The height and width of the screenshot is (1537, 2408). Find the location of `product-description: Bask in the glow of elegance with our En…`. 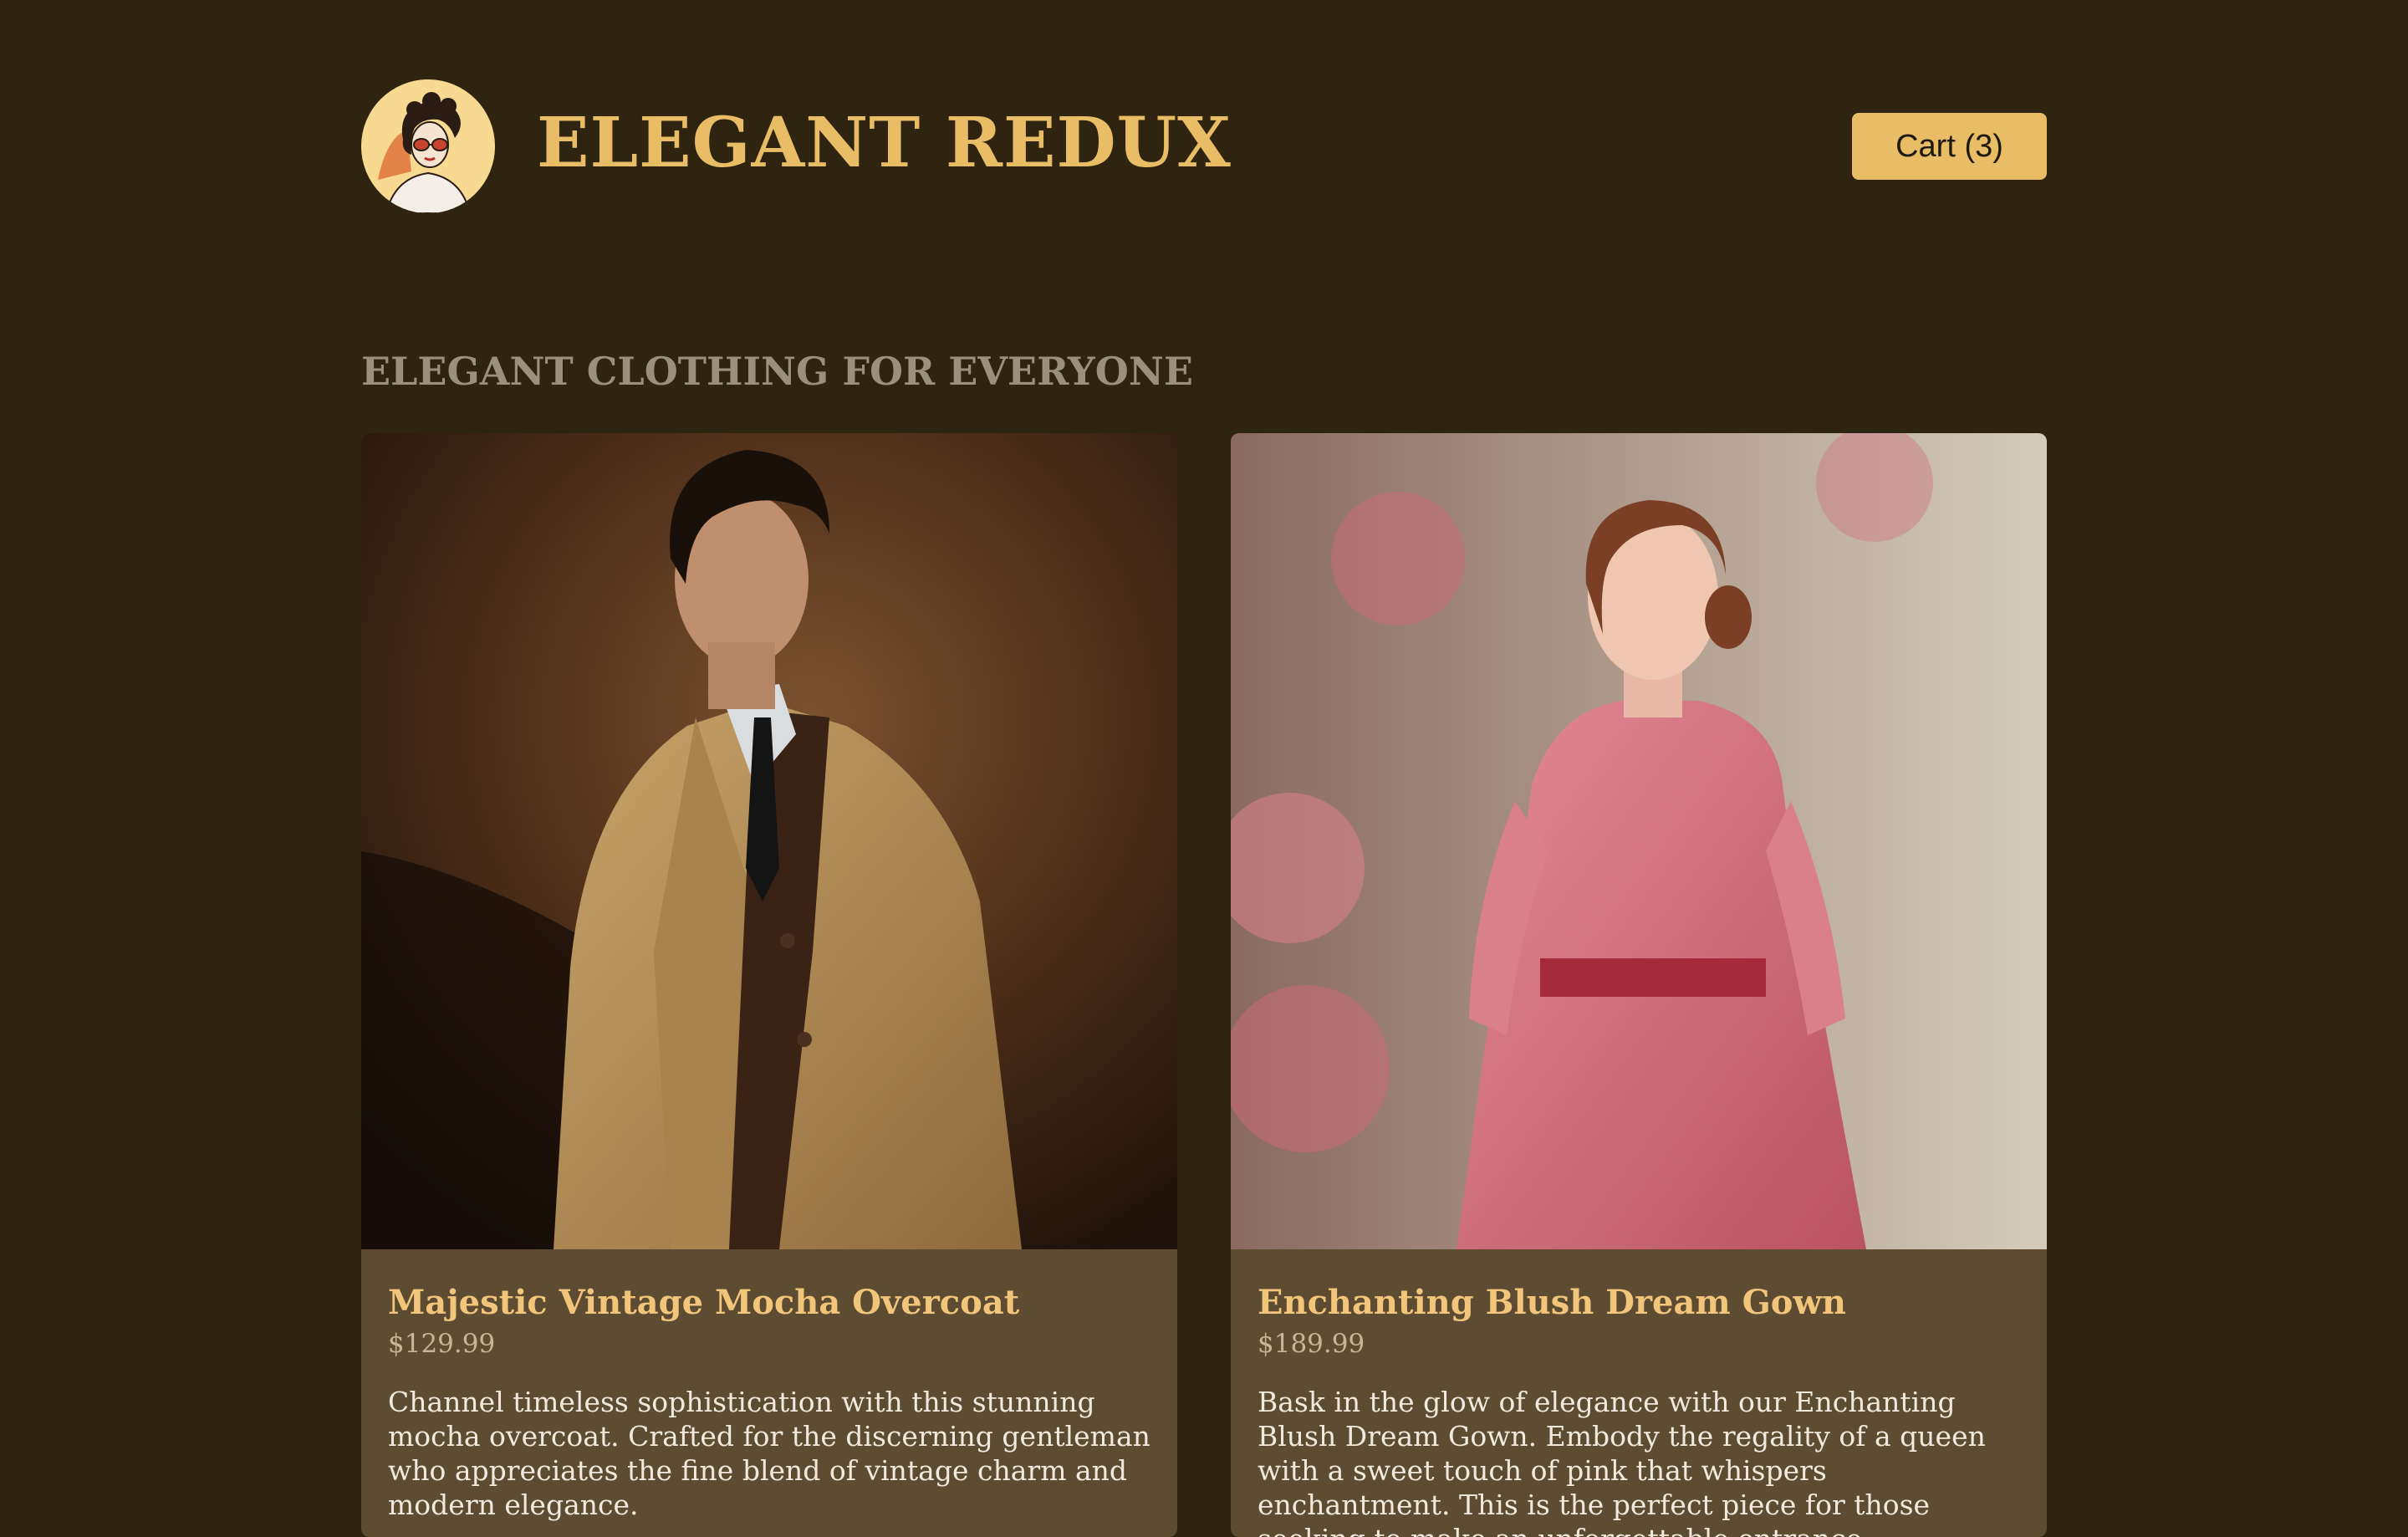

product-description: Bask in the glow of elegance with our En… is located at coordinates (1622, 1461).